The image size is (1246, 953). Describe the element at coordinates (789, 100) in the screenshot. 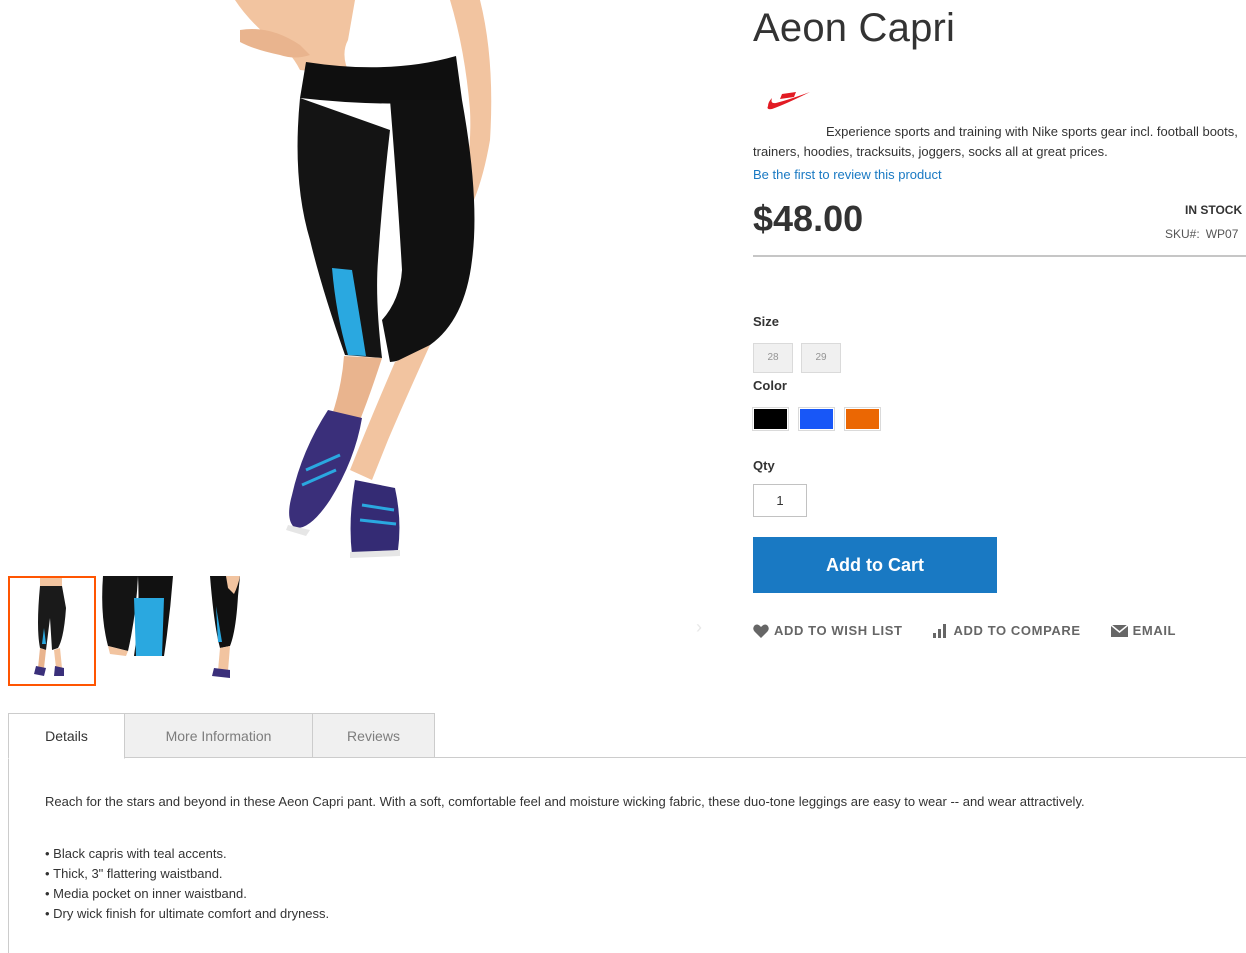

I see `nike-swoosh-icon` at that location.